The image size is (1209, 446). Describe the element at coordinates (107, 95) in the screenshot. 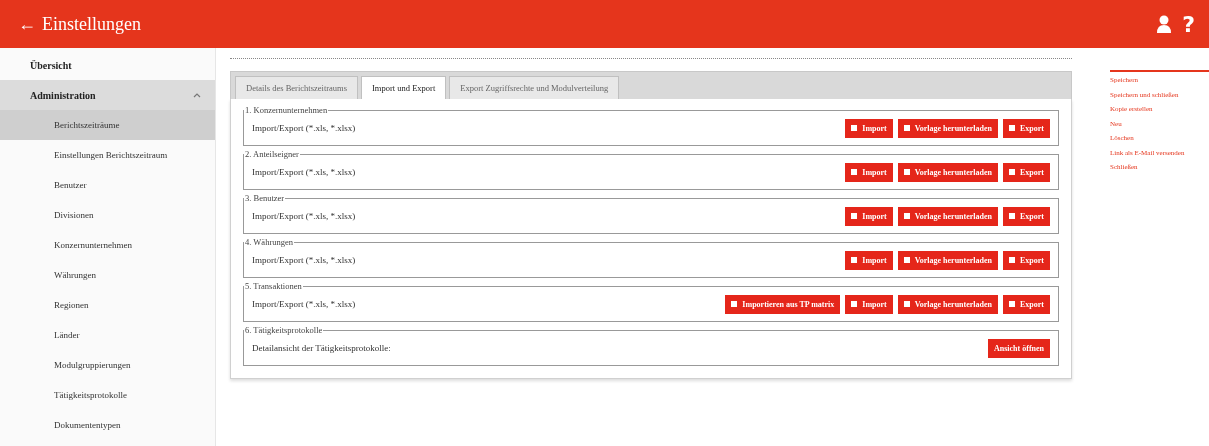

I see `sidebar-item: Administration` at that location.